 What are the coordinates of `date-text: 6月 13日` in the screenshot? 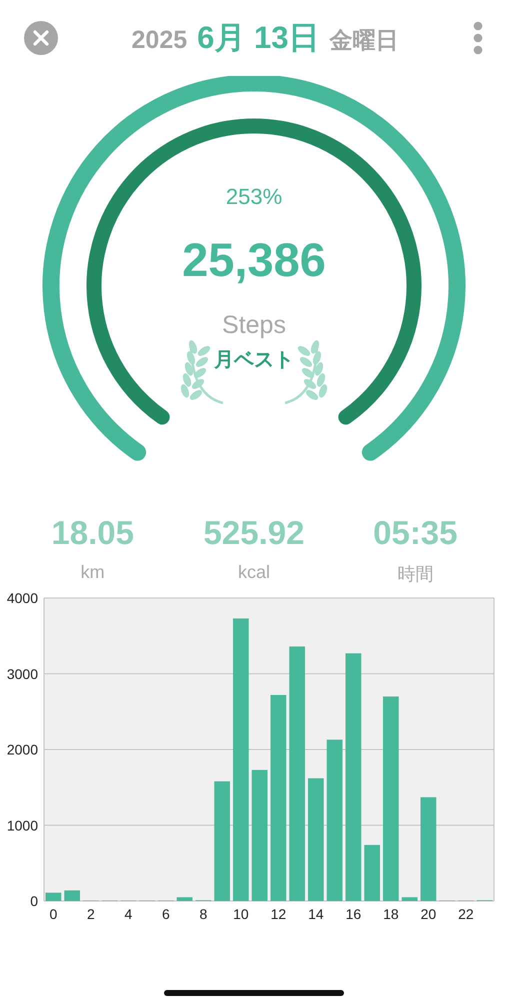 It's located at (258, 38).